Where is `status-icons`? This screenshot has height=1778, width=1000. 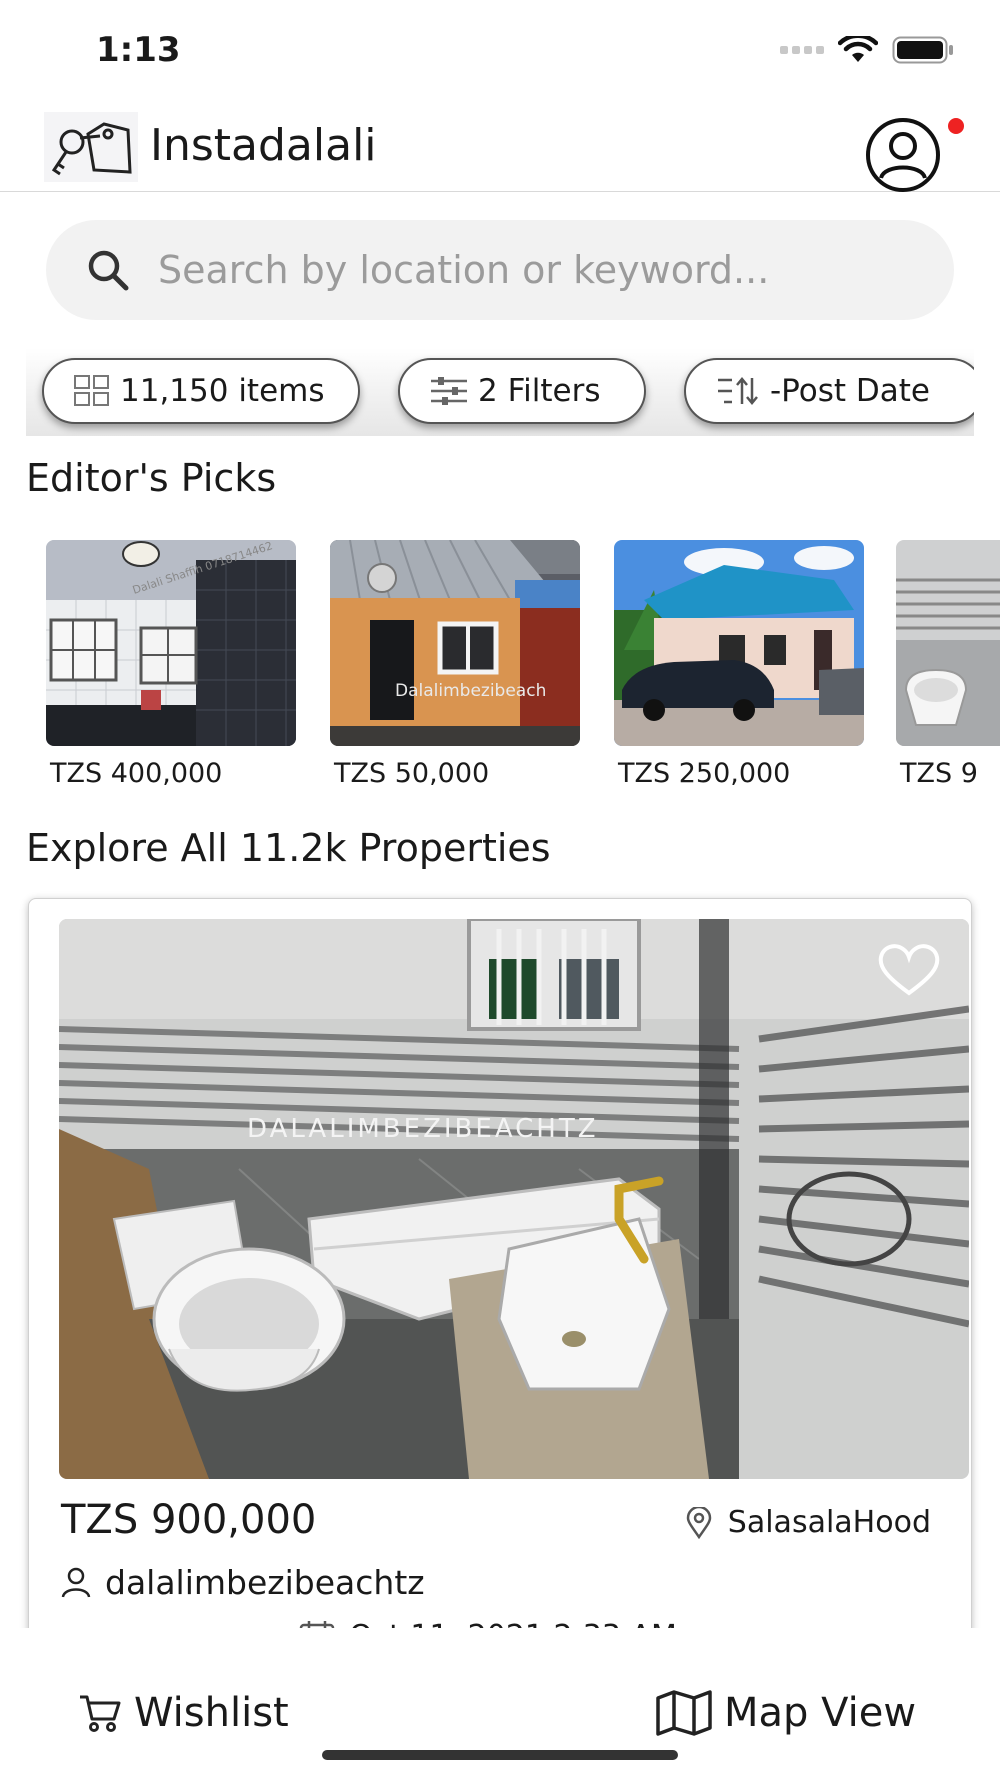
status-icons is located at coordinates (867, 50).